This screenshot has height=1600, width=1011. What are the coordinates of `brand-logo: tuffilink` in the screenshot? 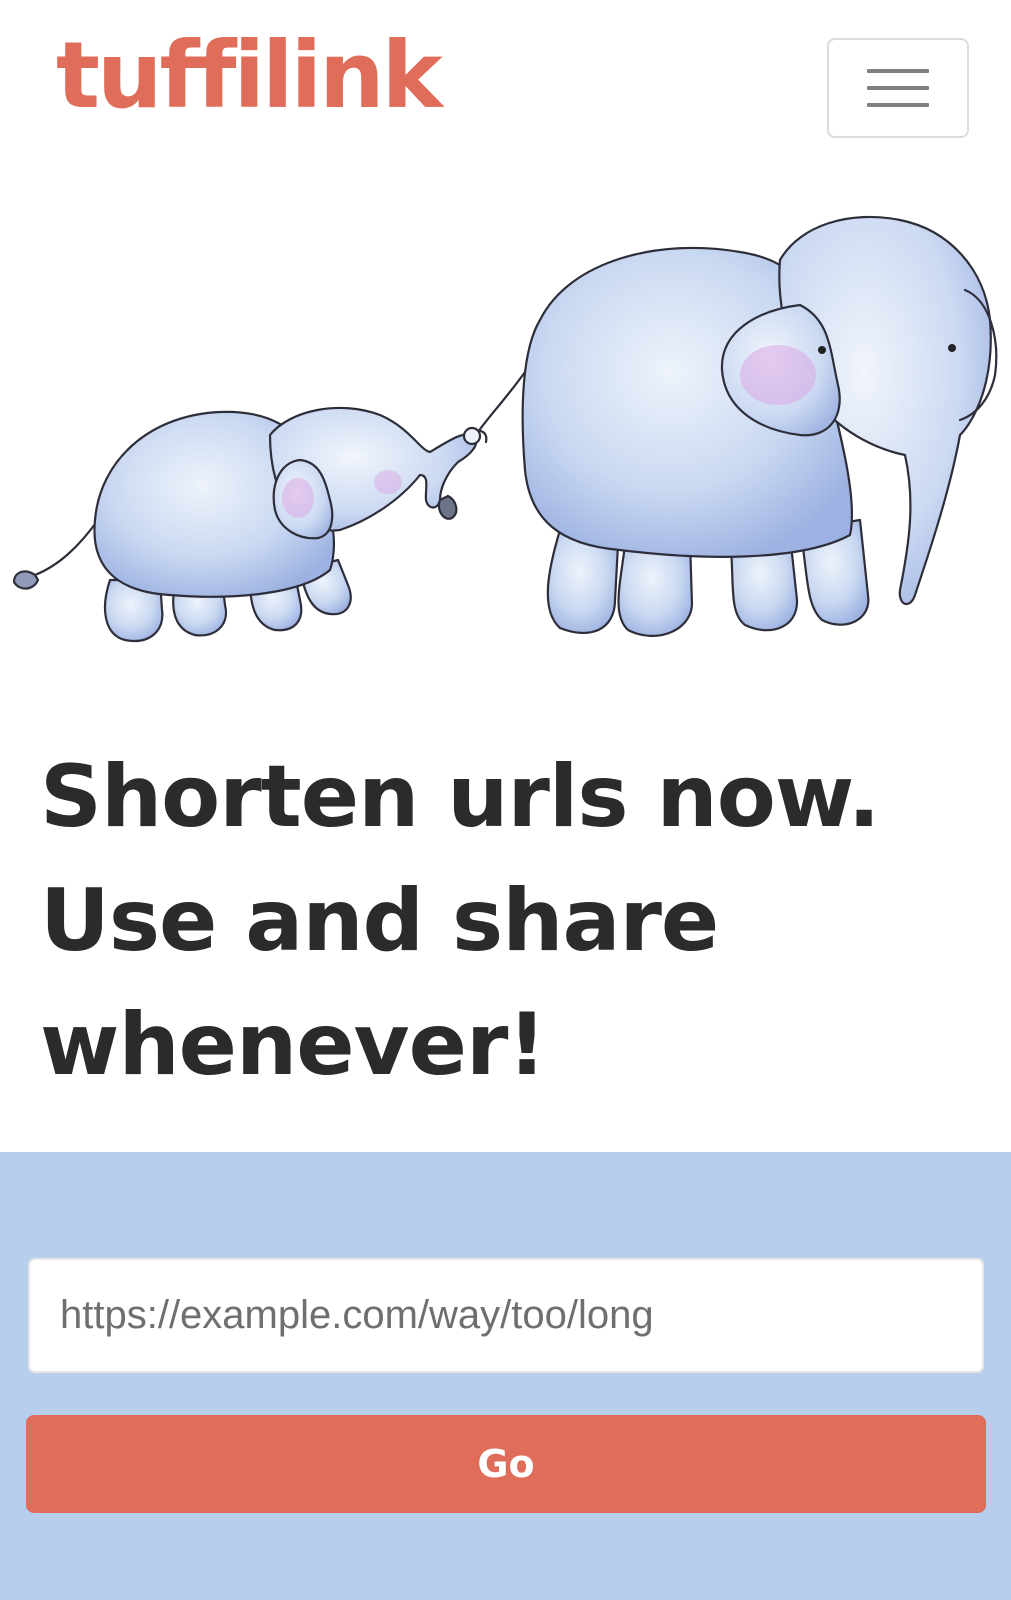 It's located at (249, 76).